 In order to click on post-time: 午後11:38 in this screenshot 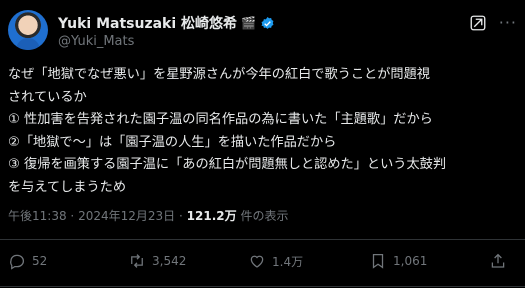, I will do `click(37, 216)`.